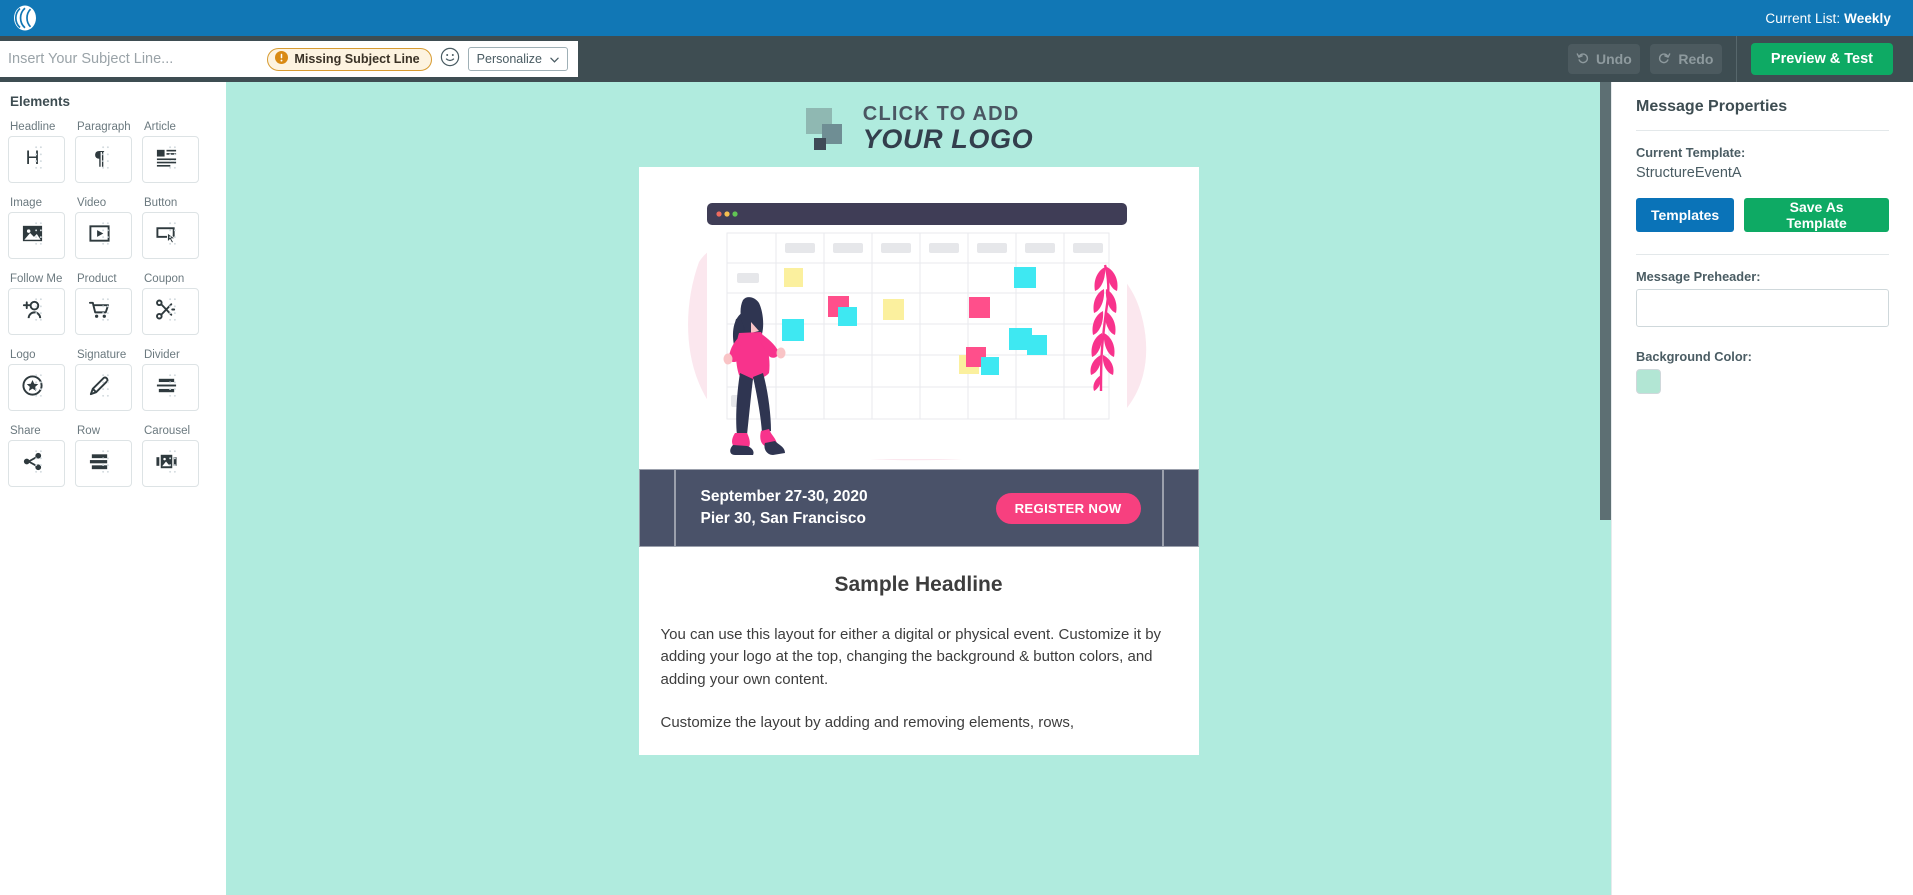 This screenshot has height=895, width=1913. I want to click on editor-toolbar: Missing Subject Line Personalize, so click(956, 59).